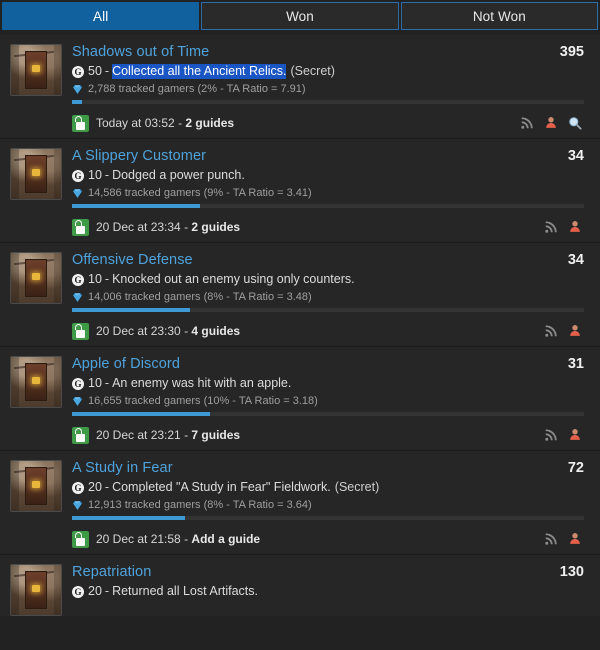  Describe the element at coordinates (328, 364) in the screenshot. I see `achievement-title-row: Apple of Discord 31` at that location.